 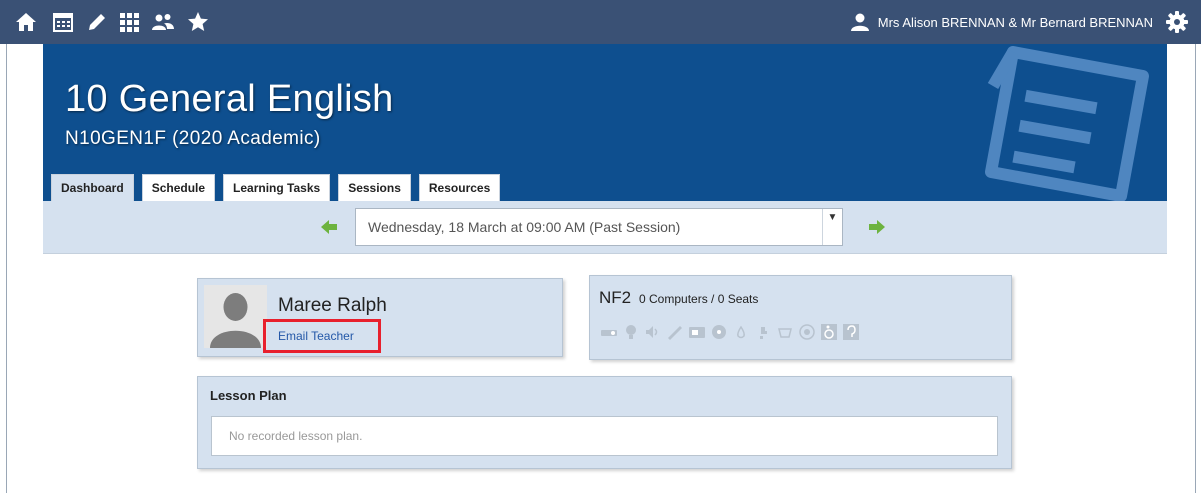 What do you see at coordinates (178, 187) in the screenshot?
I see `tab-schedule: Schedule` at bounding box center [178, 187].